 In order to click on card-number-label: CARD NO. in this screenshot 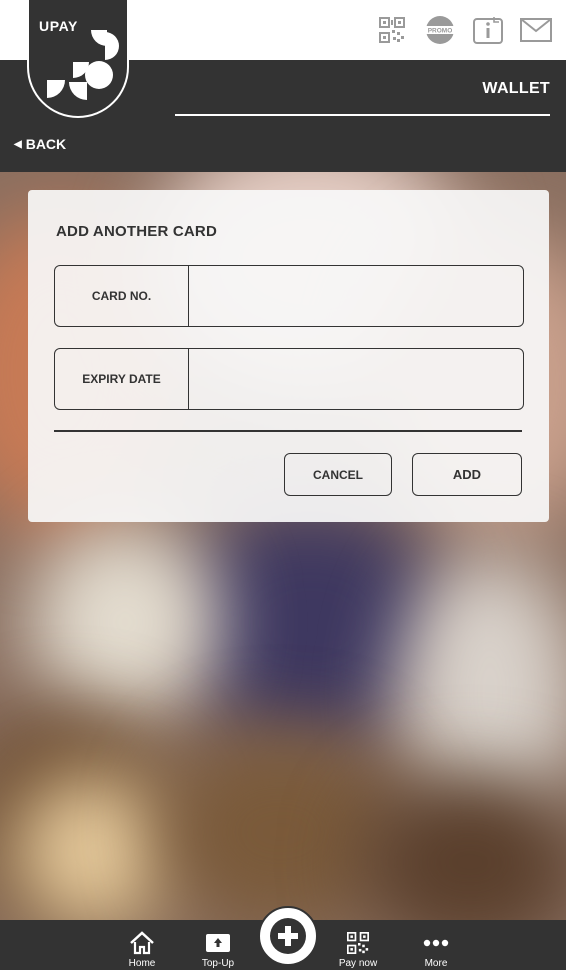, I will do `click(122, 296)`.